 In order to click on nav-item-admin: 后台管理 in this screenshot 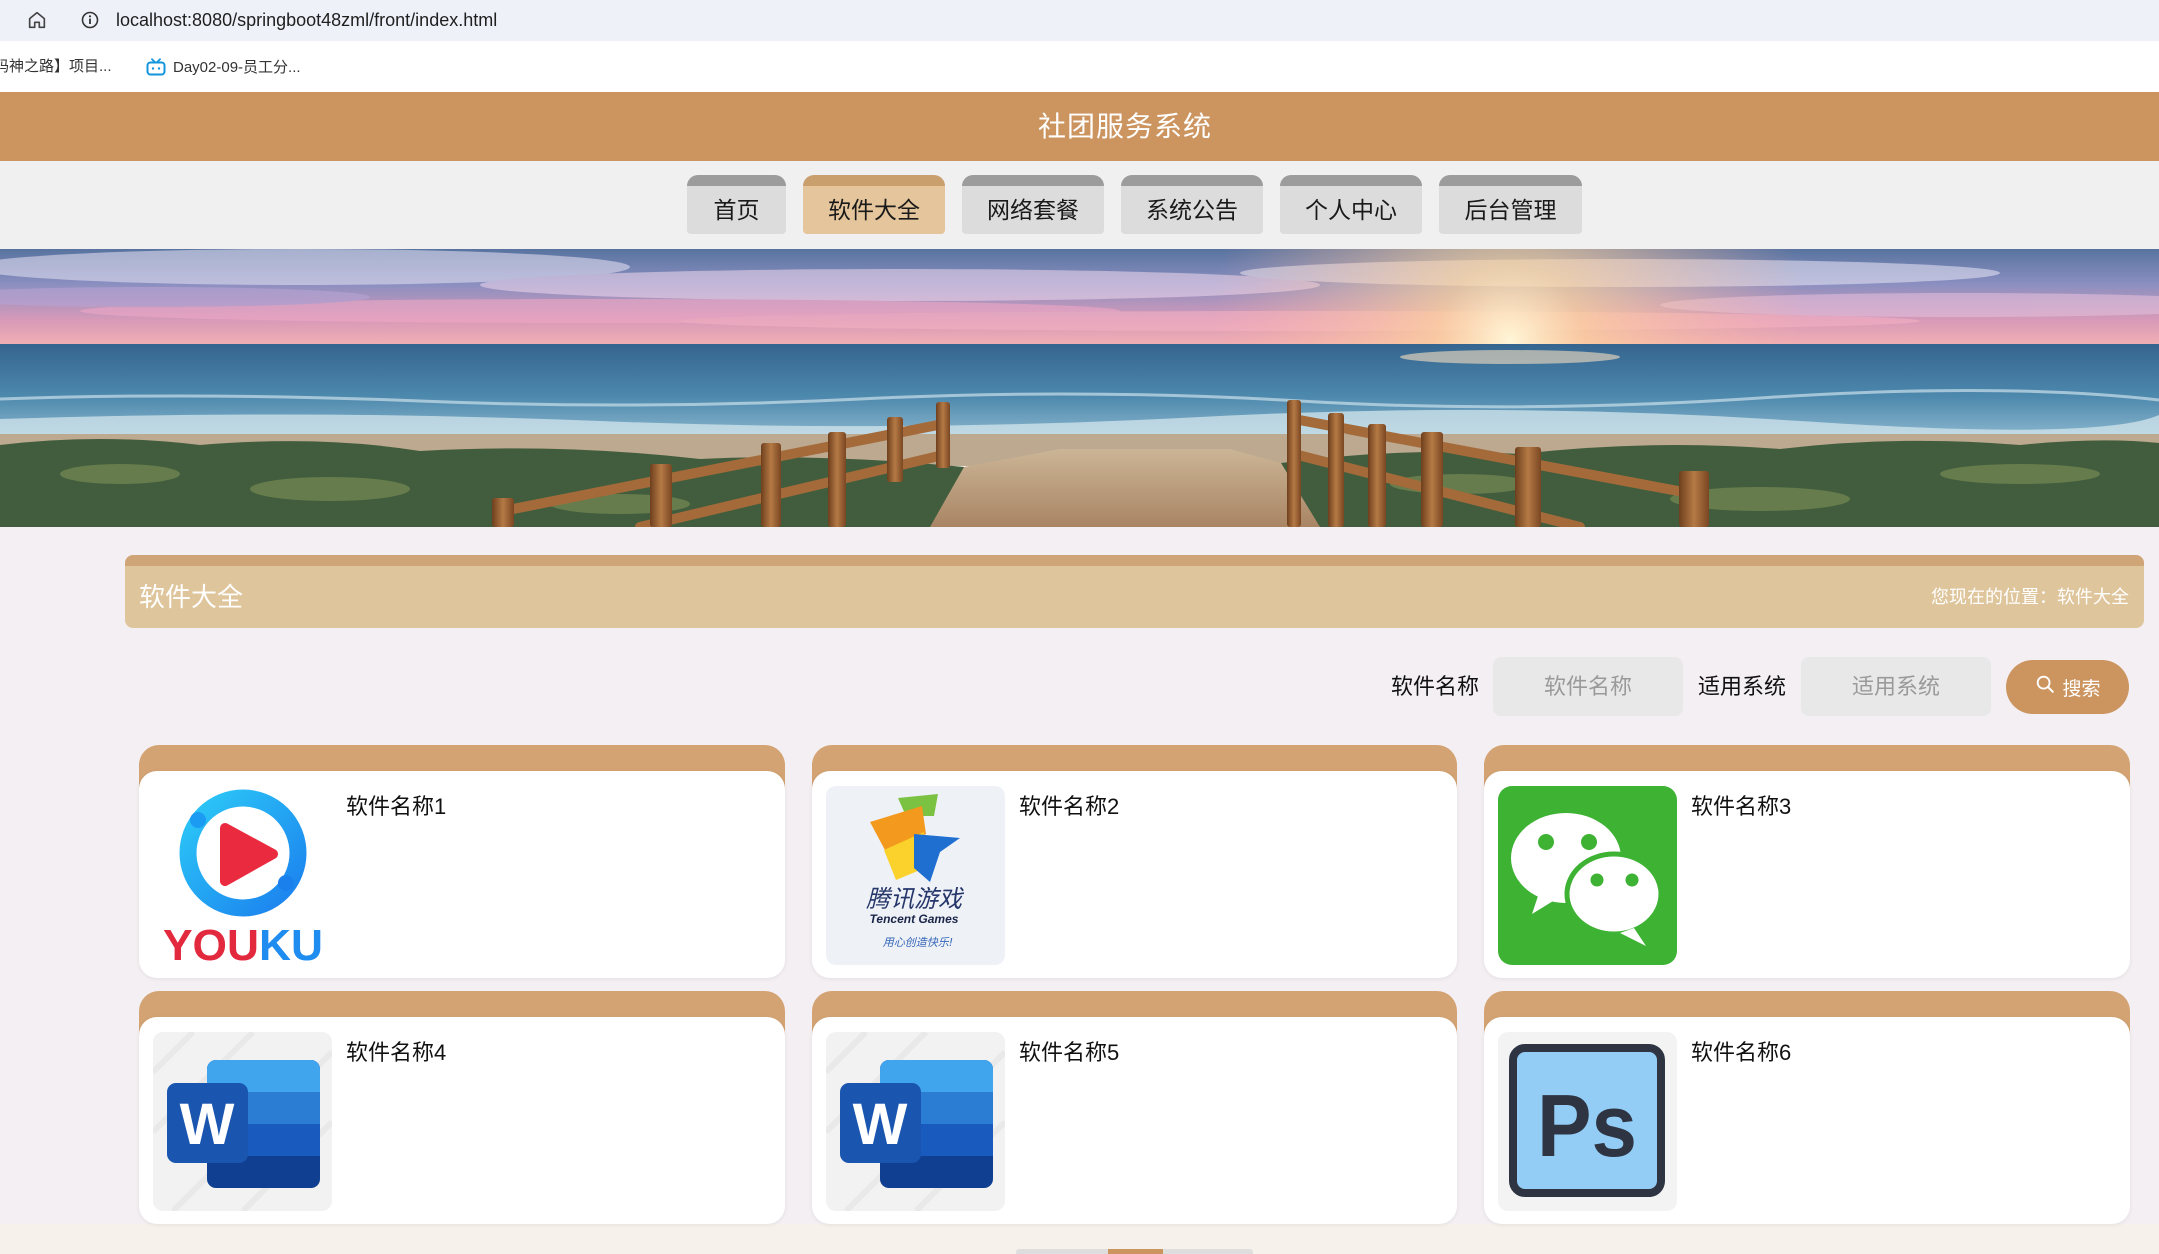, I will do `click(1510, 204)`.